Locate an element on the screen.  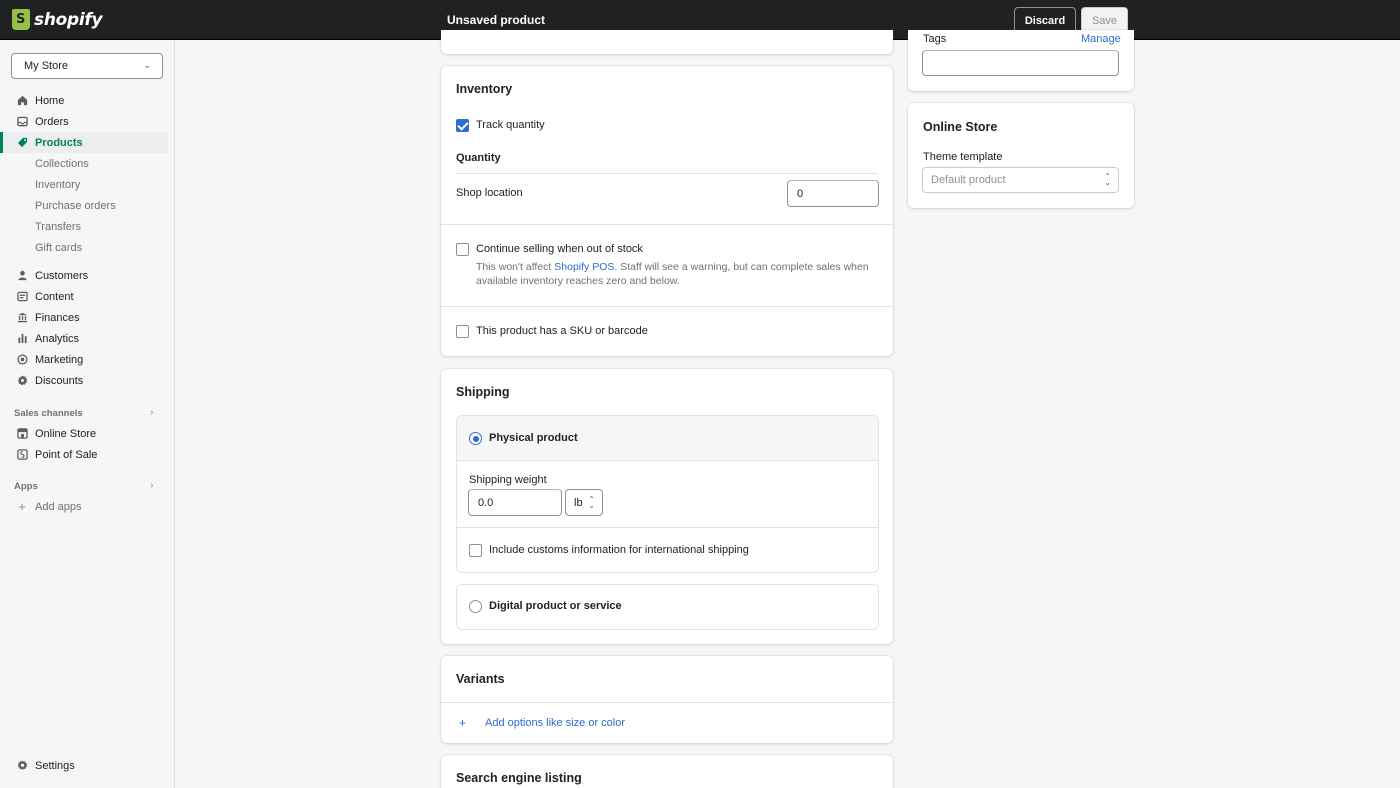
location-quantity-input is located at coordinates (833, 193).